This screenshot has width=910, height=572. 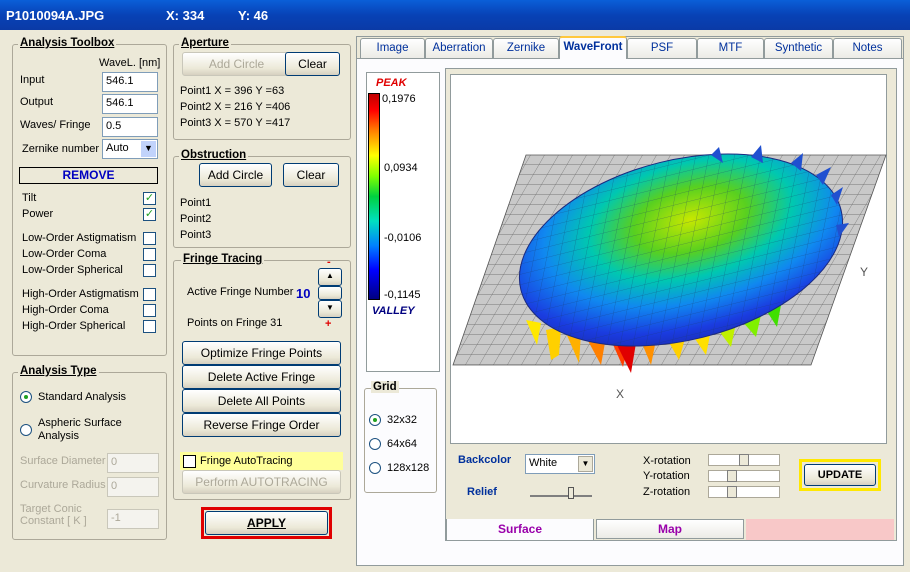 I want to click on obstruction-add-circle-button: Add Circle, so click(x=235, y=175).